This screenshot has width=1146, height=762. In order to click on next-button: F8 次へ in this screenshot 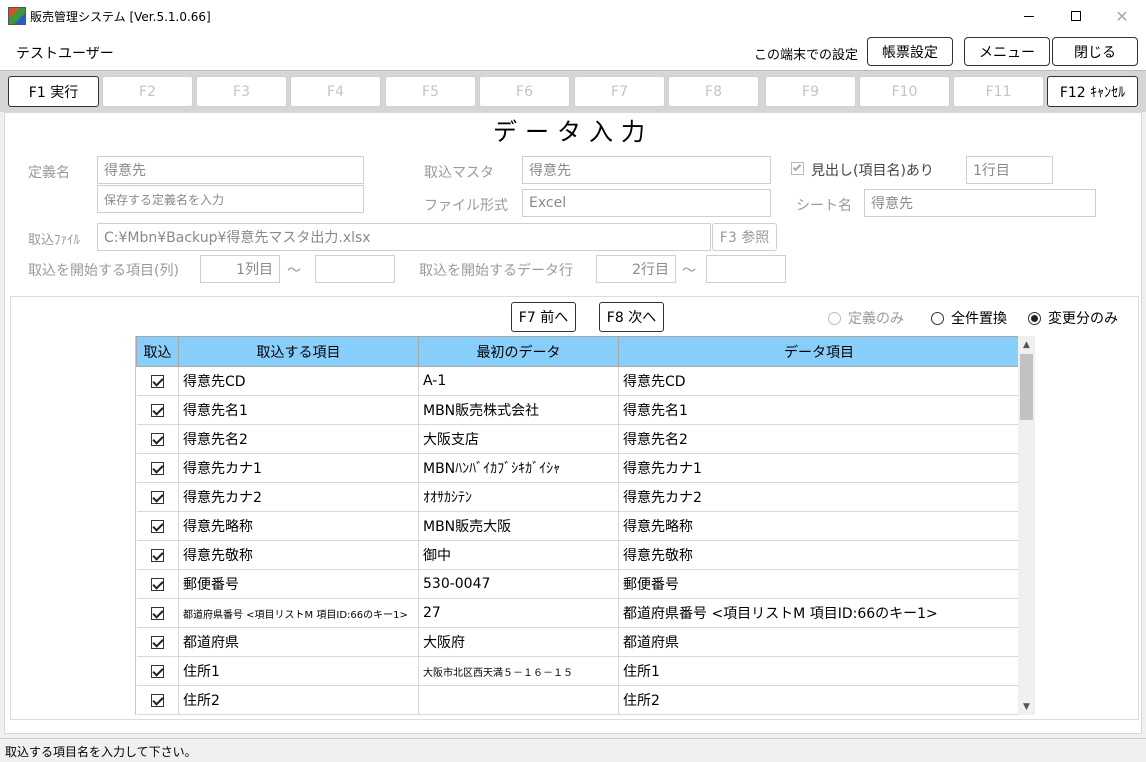, I will do `click(631, 317)`.